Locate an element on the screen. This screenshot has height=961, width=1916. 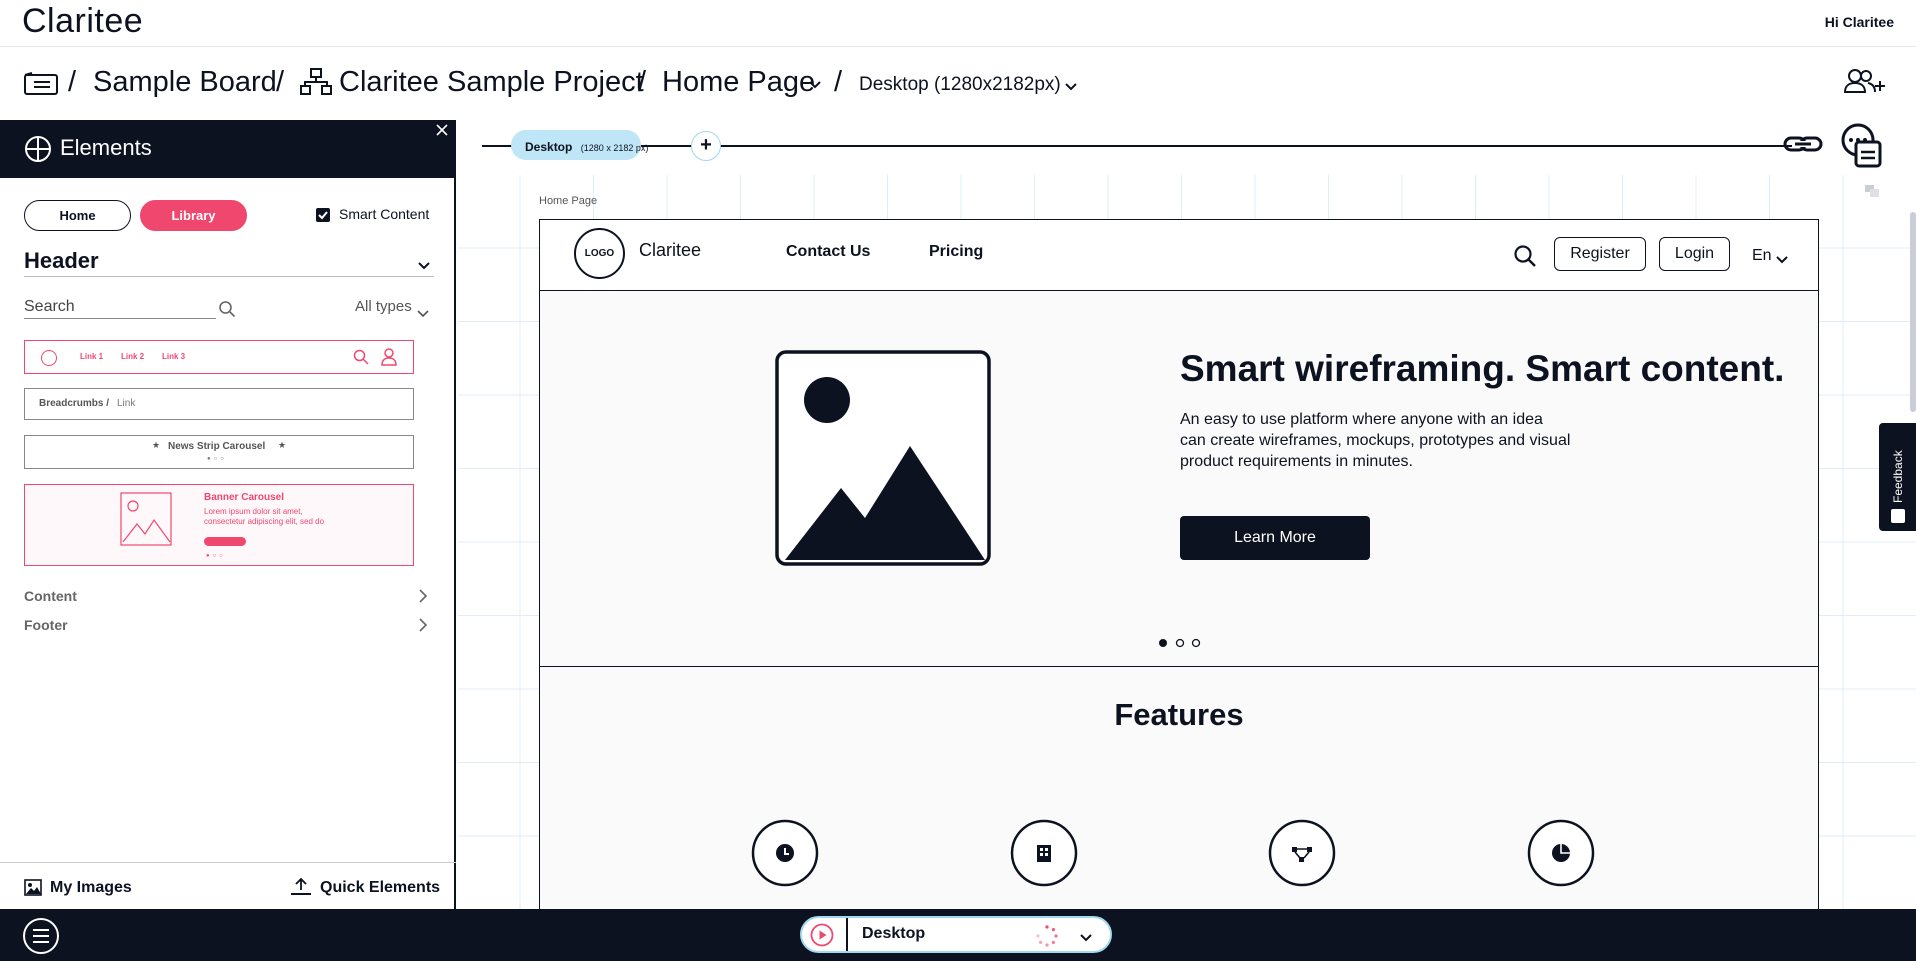
wf-features-title: Features is located at coordinates (1179, 714).